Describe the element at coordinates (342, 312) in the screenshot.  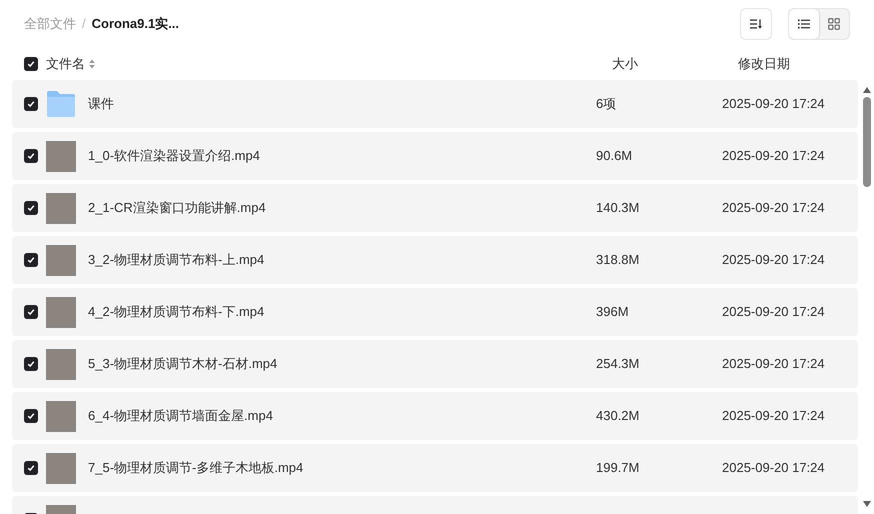
I see `file-name: 4_2-物理材质调节布料-下.mp4` at that location.